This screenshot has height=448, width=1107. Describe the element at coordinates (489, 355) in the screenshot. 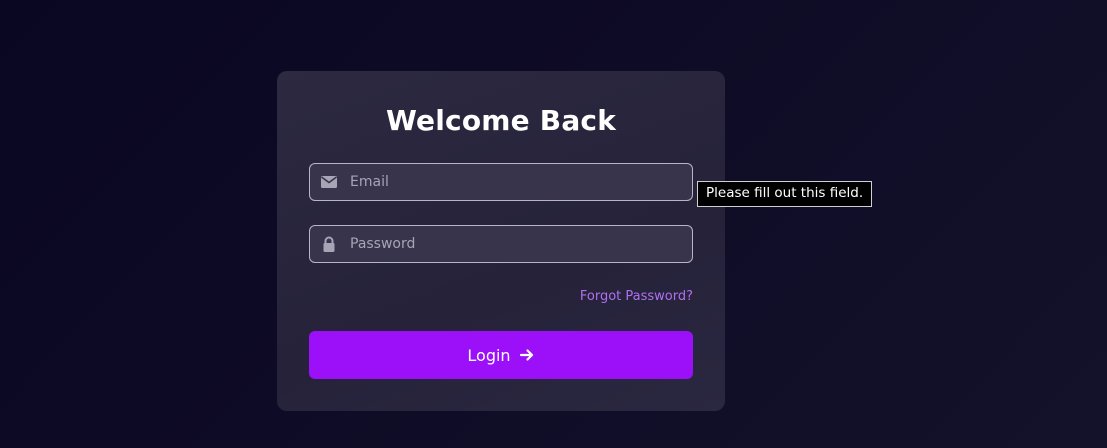

I see `login-button-label: Login` at that location.